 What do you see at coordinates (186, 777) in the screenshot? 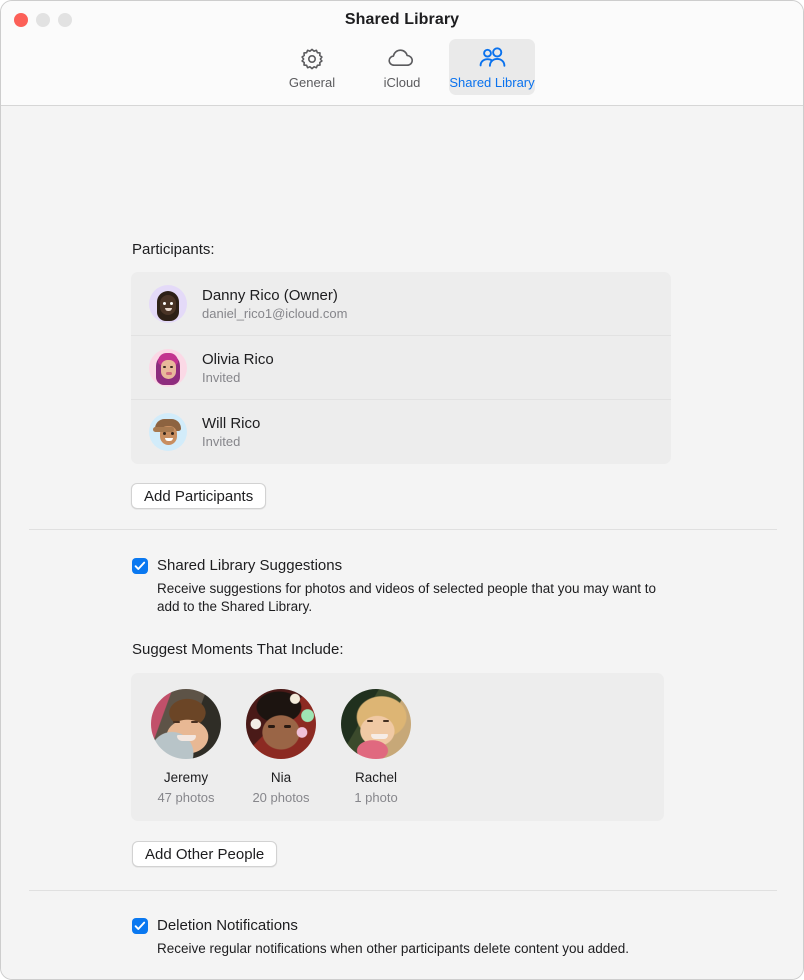
I see `person-name: Jeremy` at bounding box center [186, 777].